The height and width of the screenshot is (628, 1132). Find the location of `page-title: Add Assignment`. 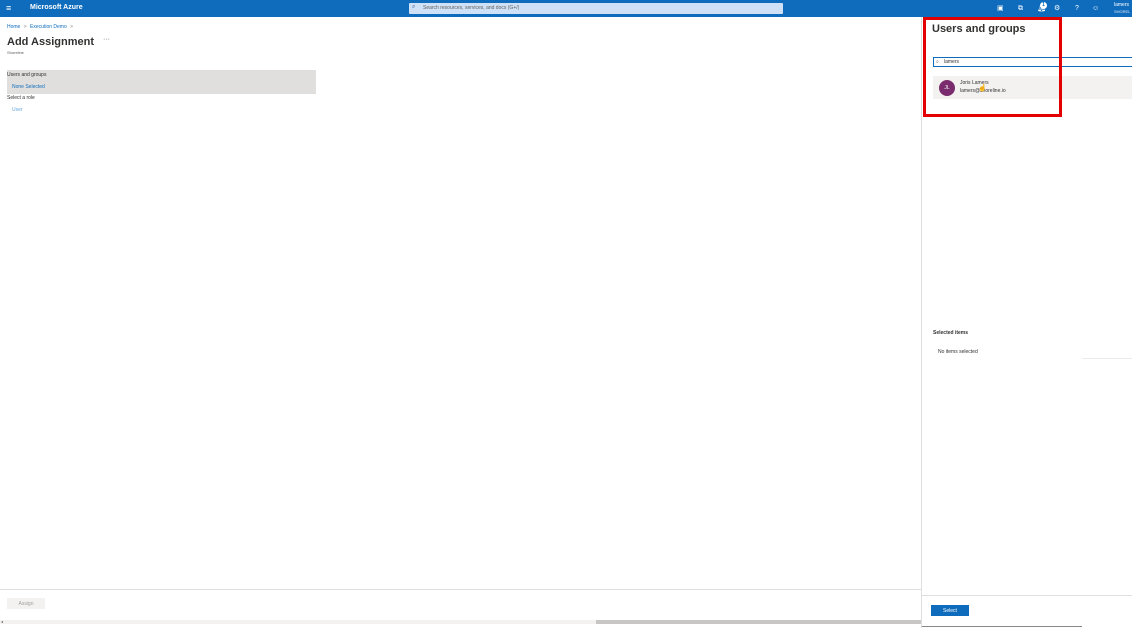

page-title: Add Assignment is located at coordinates (50, 42).